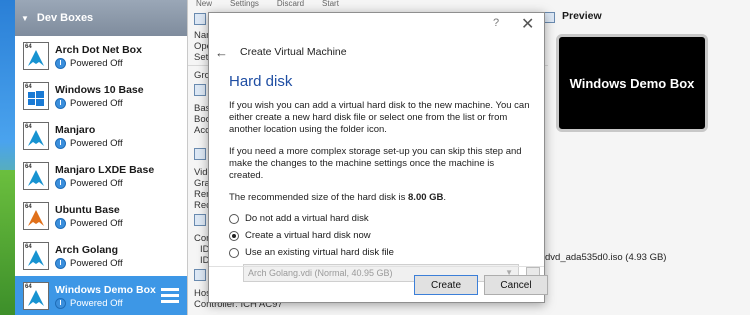 Image resolution: width=750 pixels, height=315 pixels. What do you see at coordinates (446, 285) in the screenshot?
I see `create-button: Create` at bounding box center [446, 285].